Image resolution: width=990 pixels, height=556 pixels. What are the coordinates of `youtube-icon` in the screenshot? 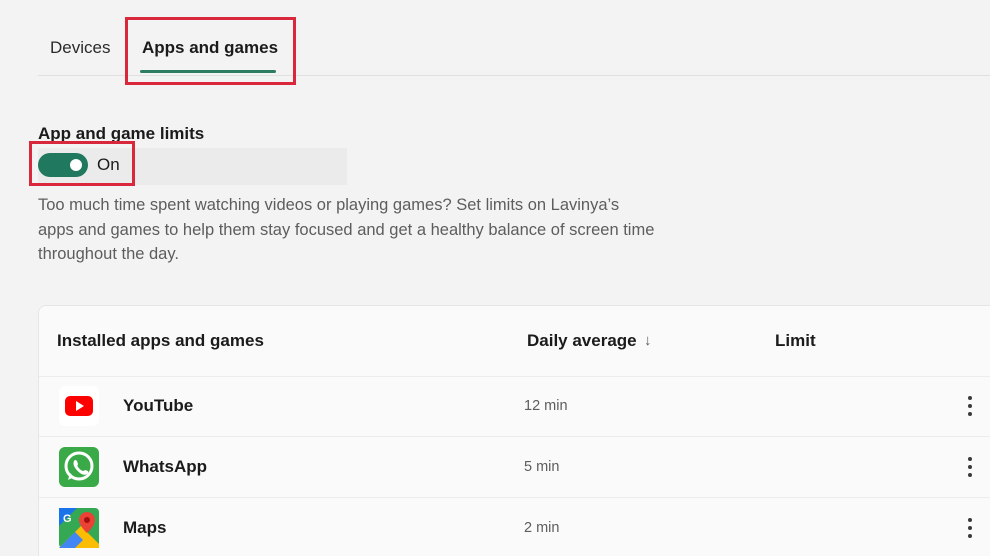 It's located at (79, 406).